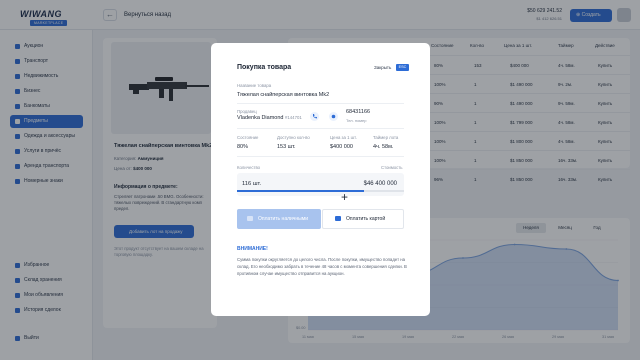  What do you see at coordinates (252, 184) in the screenshot?
I see `qty-value: 116 шт.` at bounding box center [252, 184].